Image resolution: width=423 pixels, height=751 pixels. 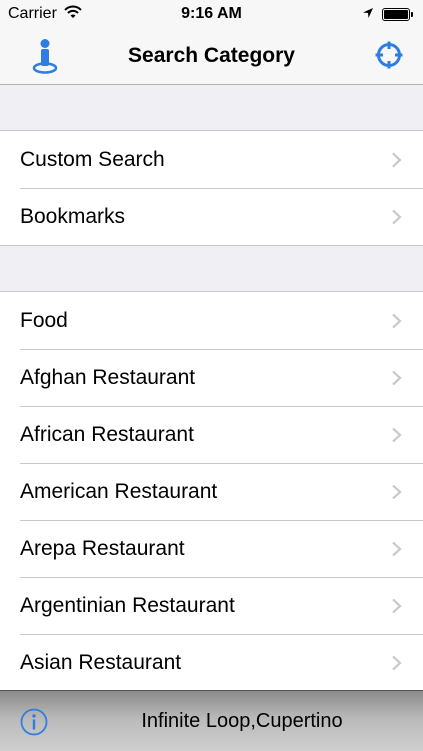 I want to click on list-item-label: Custom Search, so click(x=92, y=159).